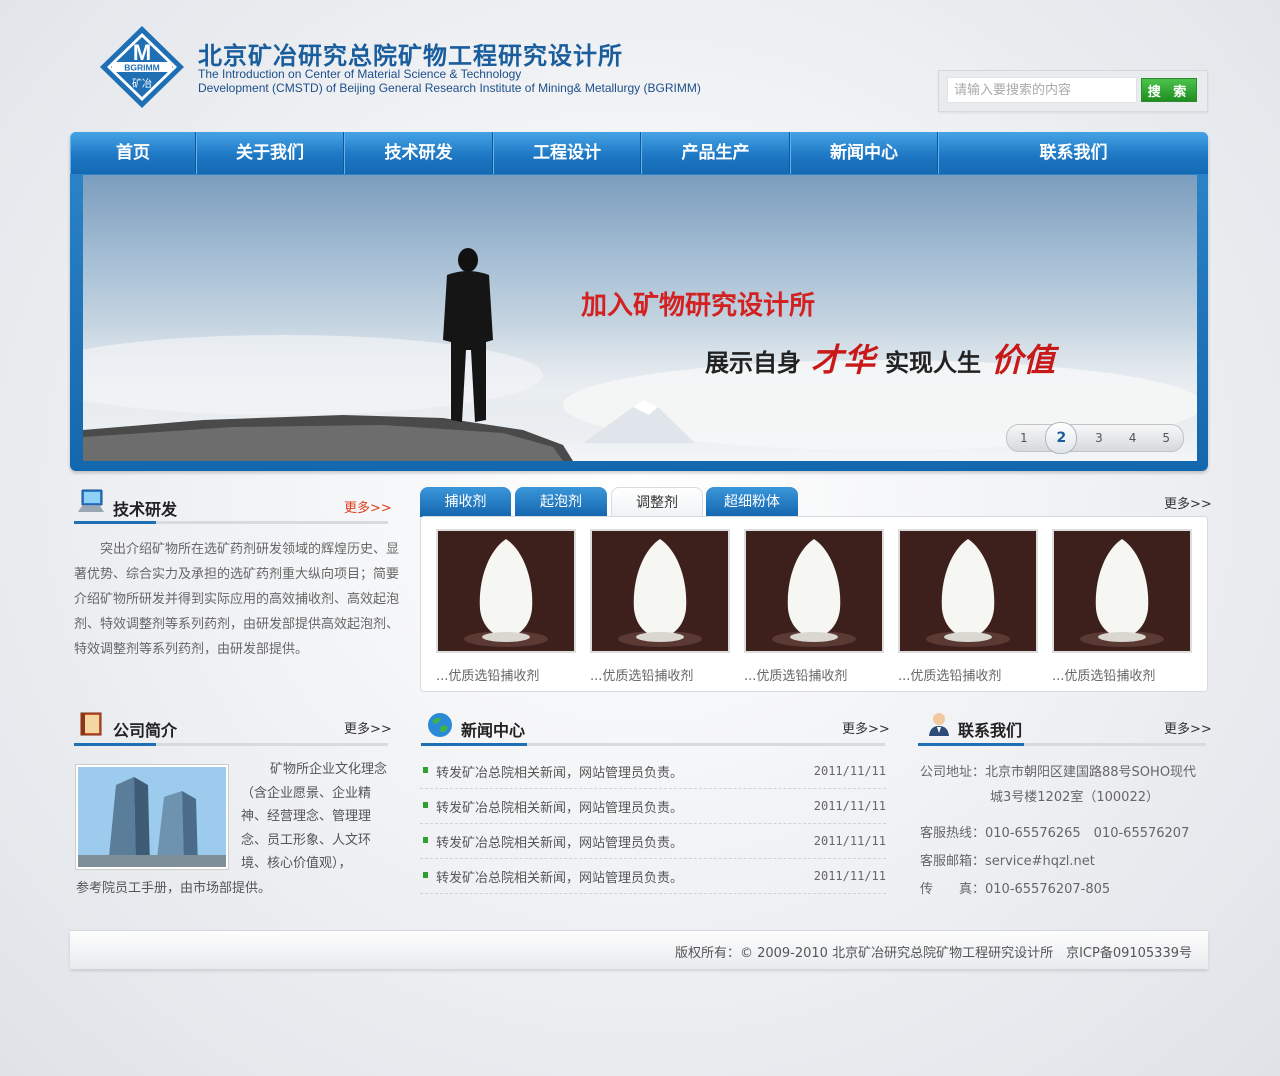 The image size is (1280, 1076). What do you see at coordinates (145, 730) in the screenshot?
I see `company-title: 公司简介` at bounding box center [145, 730].